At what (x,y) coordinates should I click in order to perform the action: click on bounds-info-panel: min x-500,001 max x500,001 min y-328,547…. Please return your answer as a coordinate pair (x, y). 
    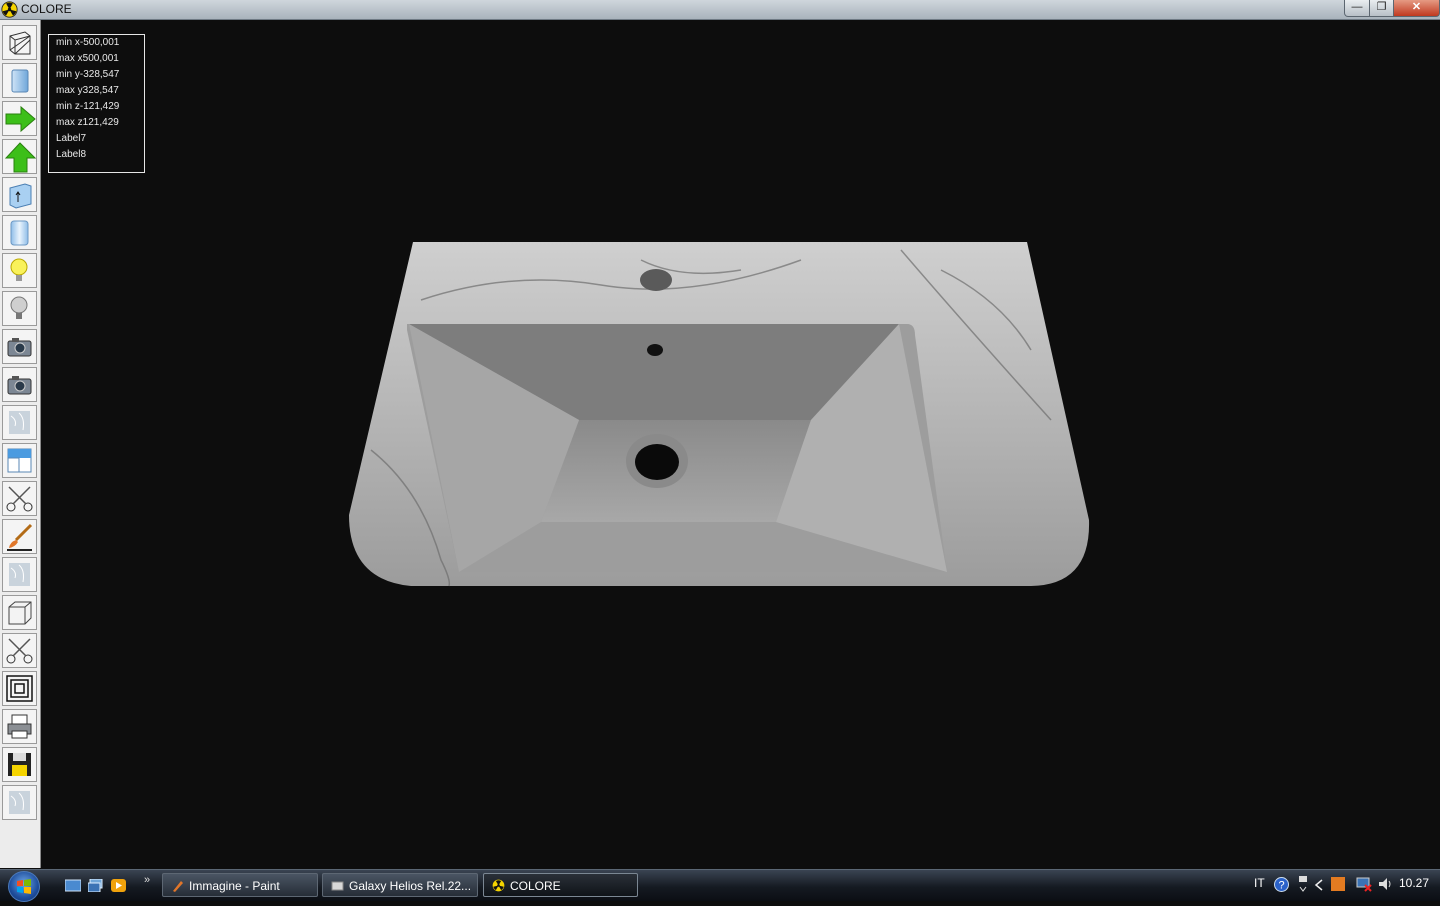
    Looking at the image, I should click on (96, 103).